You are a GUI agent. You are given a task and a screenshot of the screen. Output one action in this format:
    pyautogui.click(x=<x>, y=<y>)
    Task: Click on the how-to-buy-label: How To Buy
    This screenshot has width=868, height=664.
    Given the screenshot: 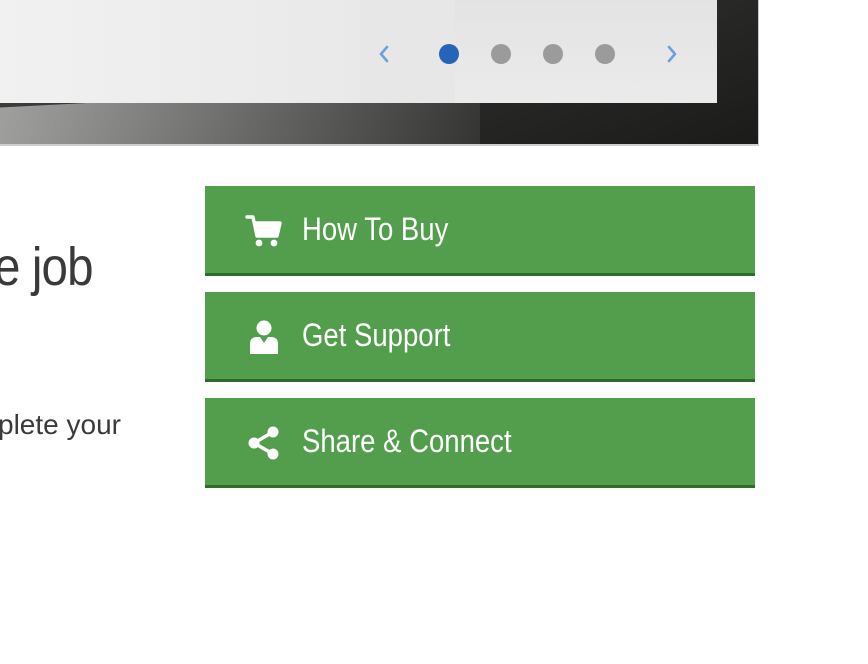 What is the action you would take?
    pyautogui.click(x=375, y=229)
    